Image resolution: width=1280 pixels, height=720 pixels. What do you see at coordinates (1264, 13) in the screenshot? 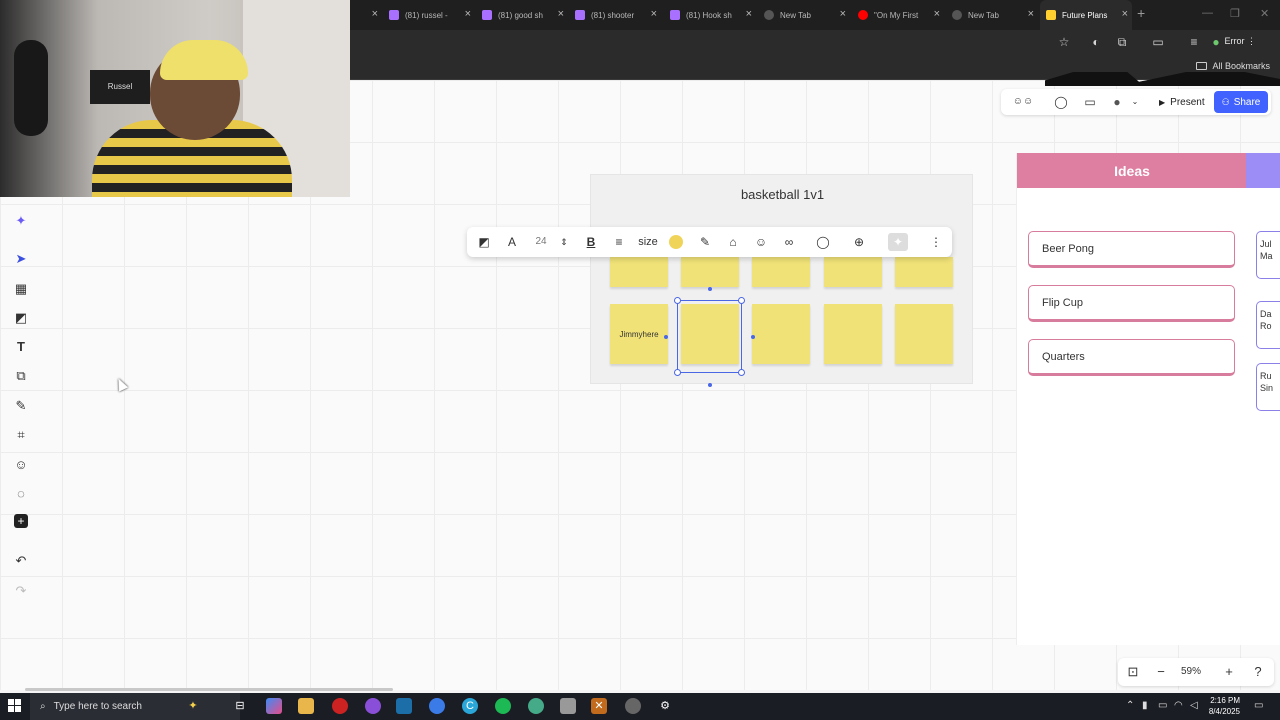
I see `window-close-icon: ✕` at bounding box center [1264, 13].